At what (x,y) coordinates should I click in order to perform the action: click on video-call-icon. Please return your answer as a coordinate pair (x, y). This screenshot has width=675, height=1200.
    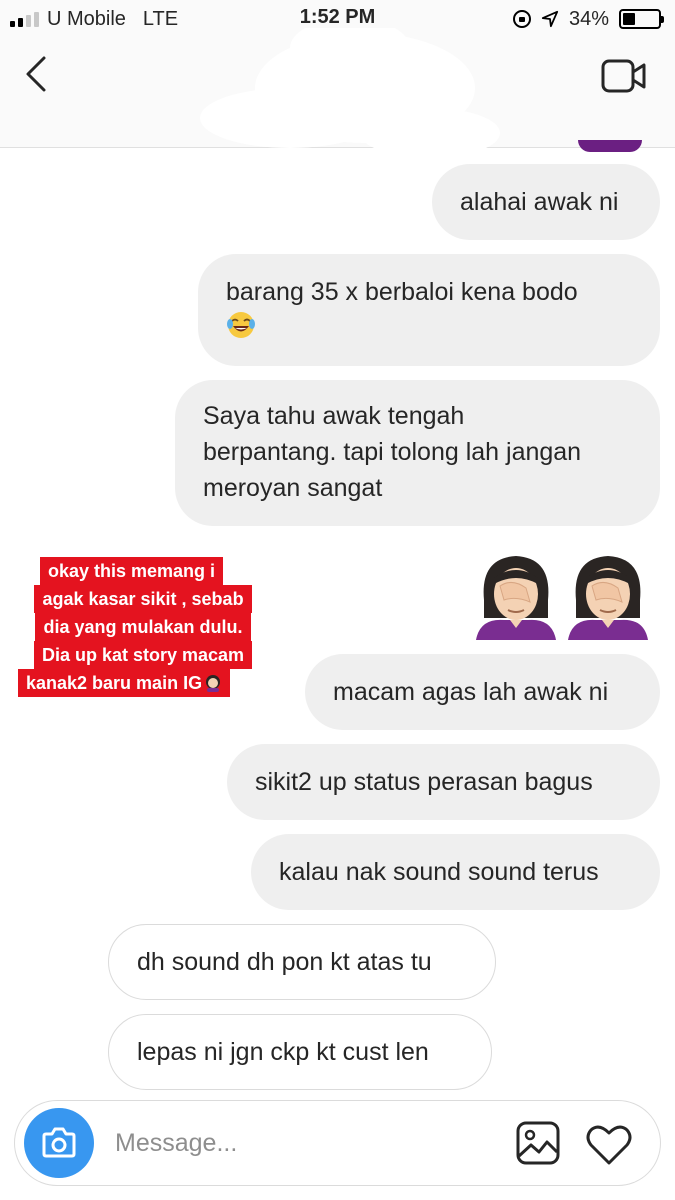
    Looking at the image, I should click on (624, 76).